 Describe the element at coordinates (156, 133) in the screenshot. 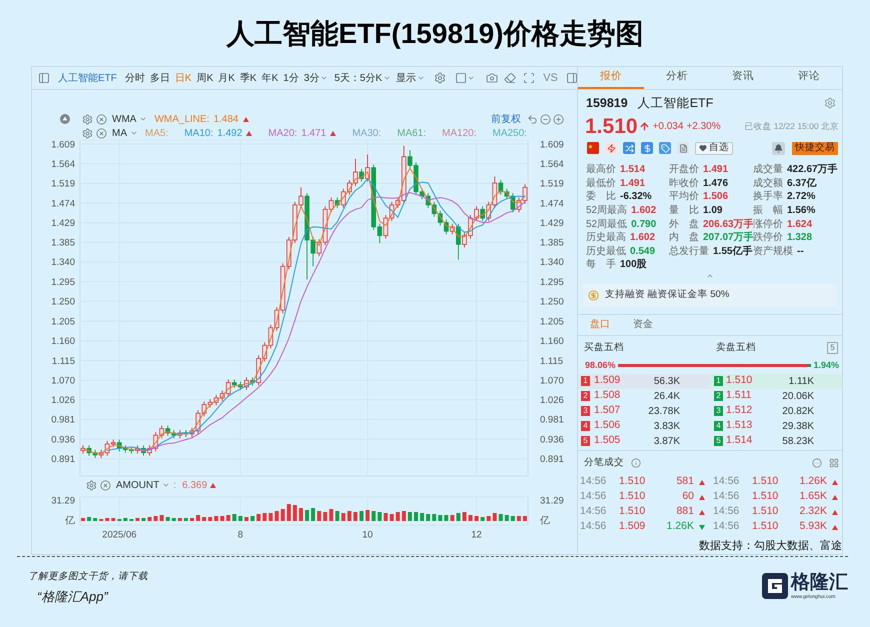

I see `indicator-label: MA5:` at that location.